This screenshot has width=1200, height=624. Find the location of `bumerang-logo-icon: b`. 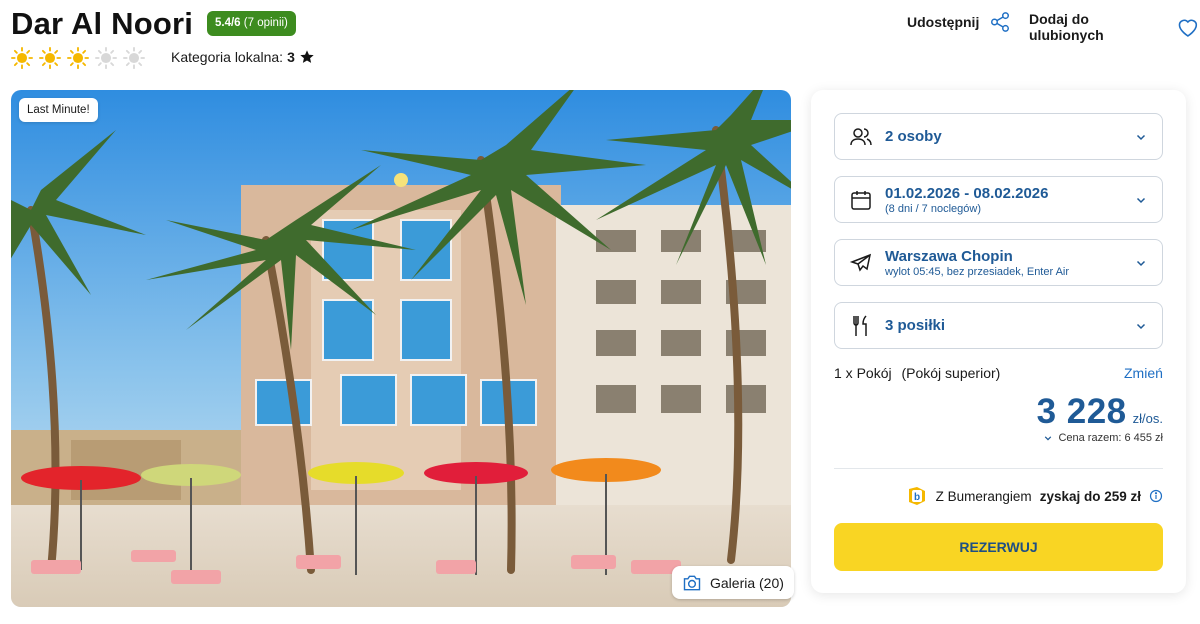

bumerang-logo-icon: b is located at coordinates (916, 496).